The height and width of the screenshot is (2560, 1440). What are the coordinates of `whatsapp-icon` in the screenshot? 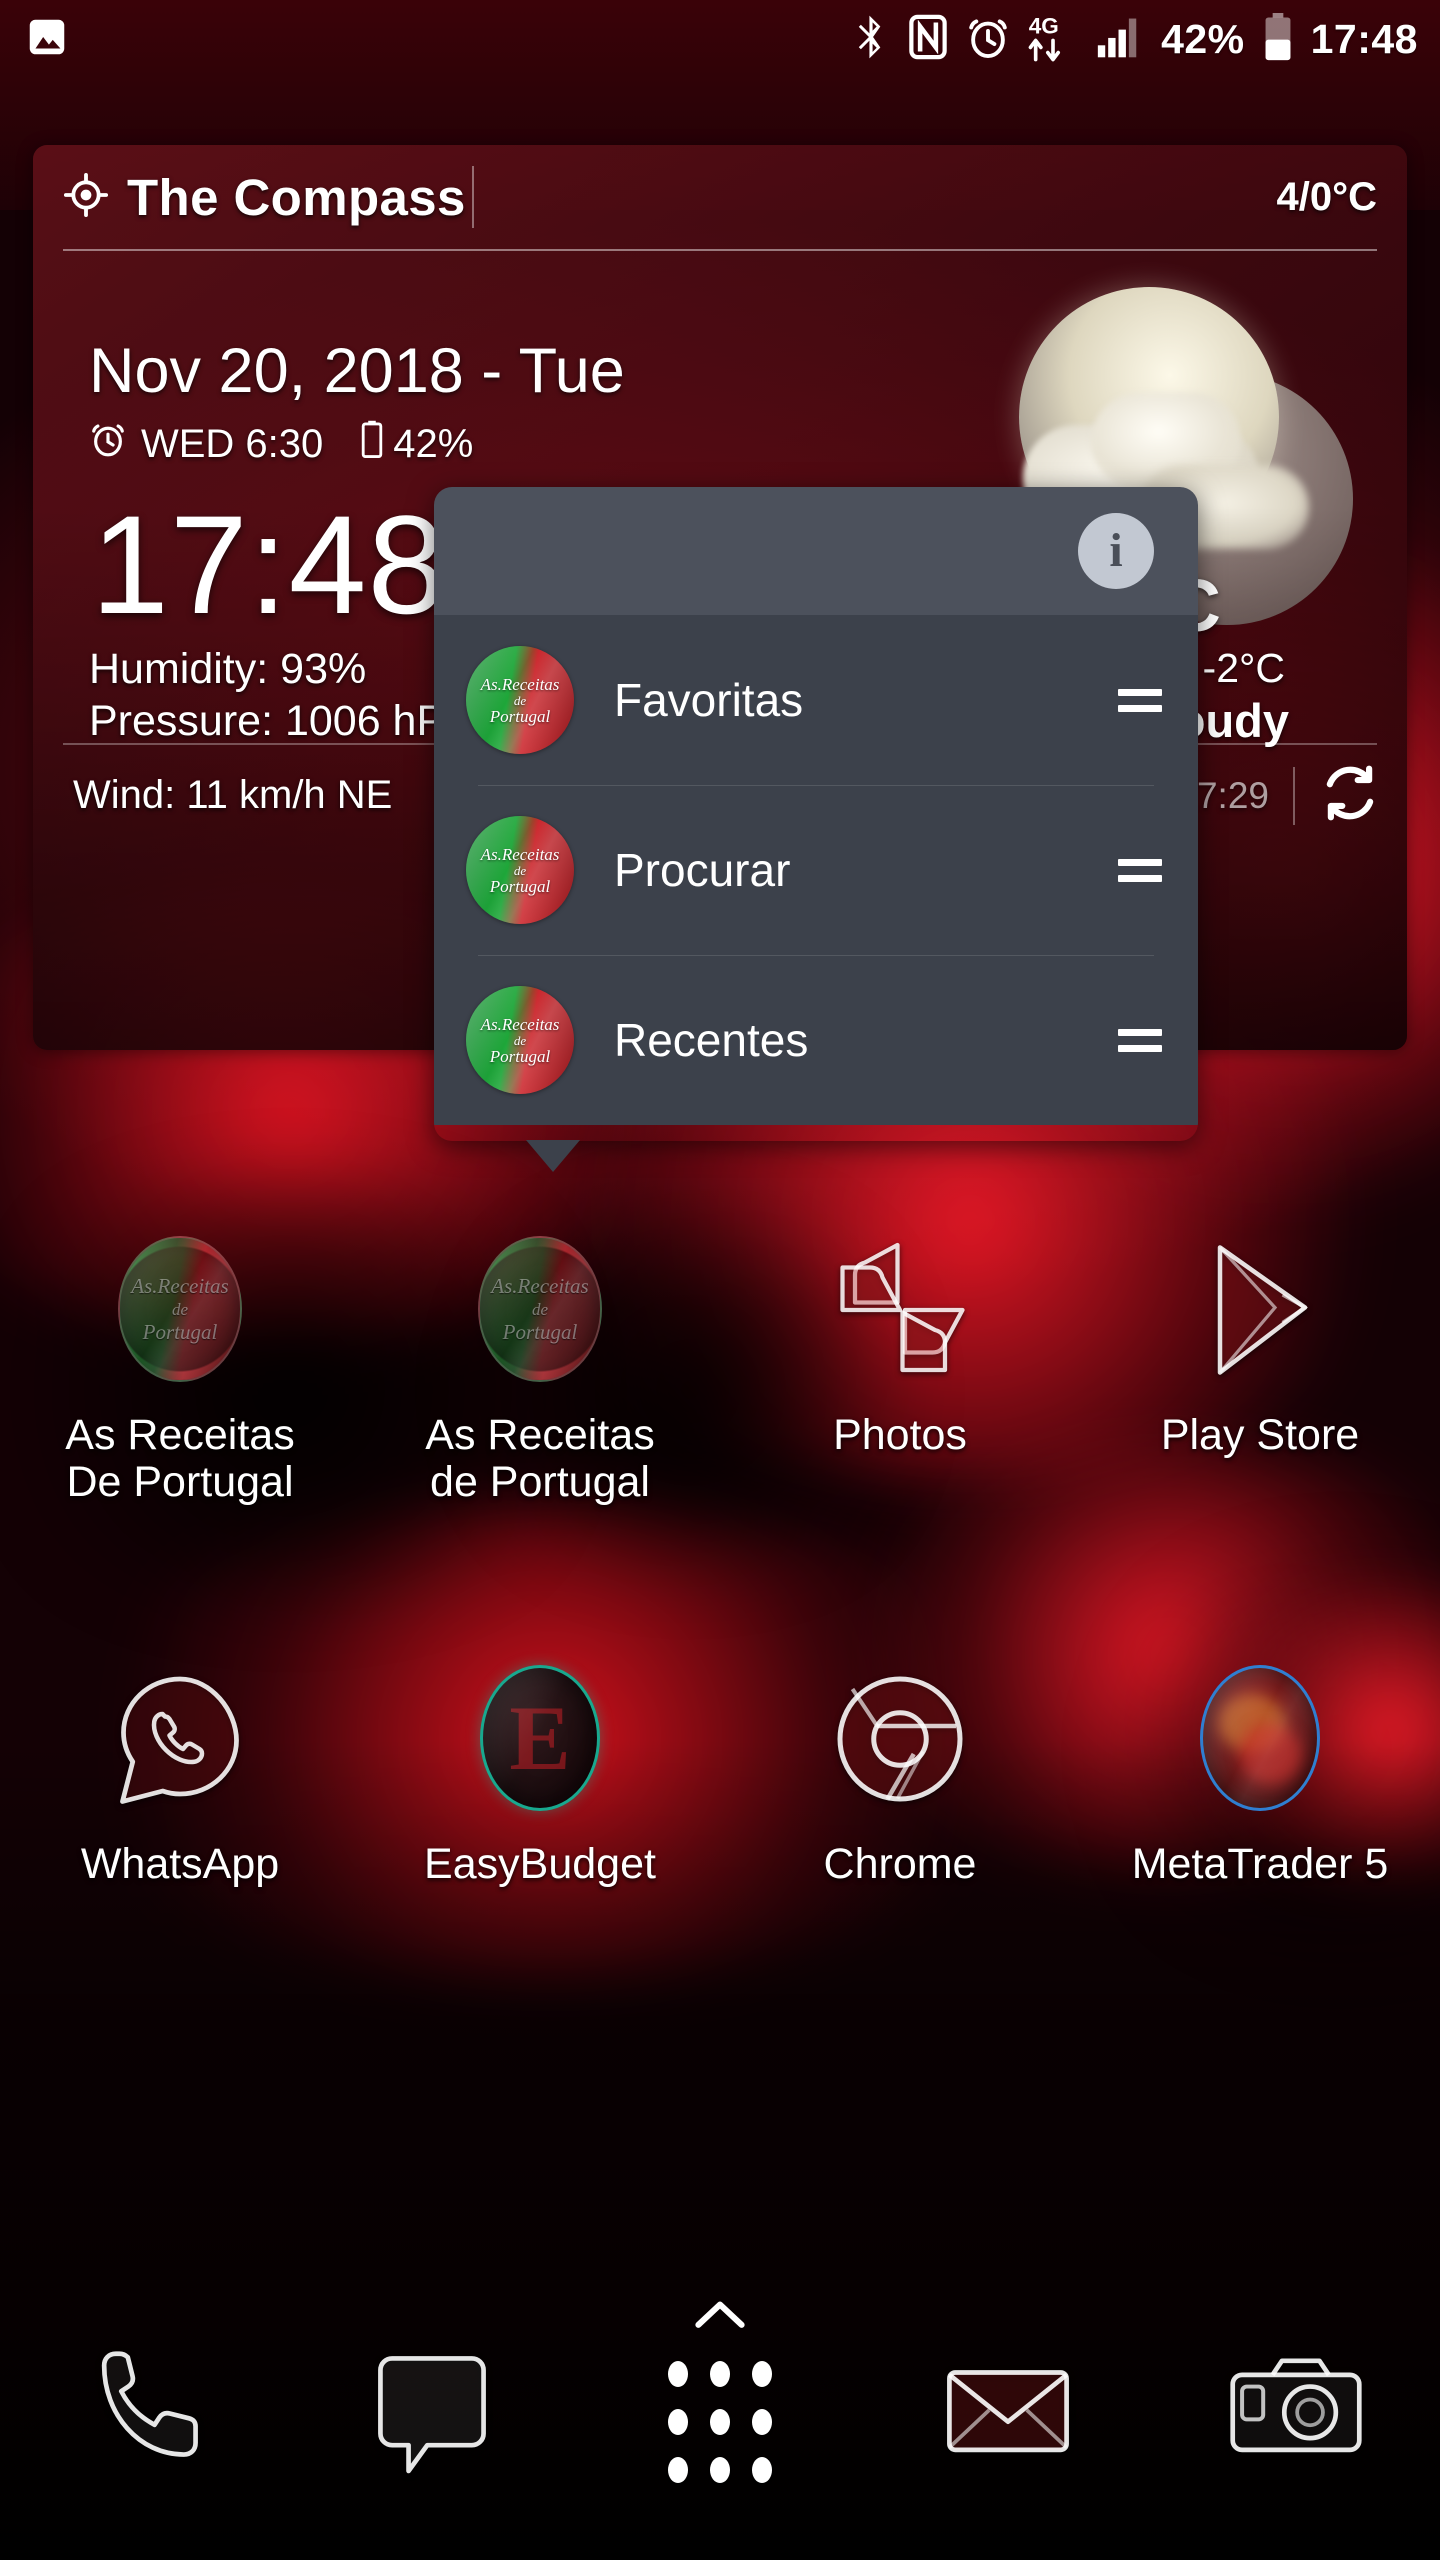 It's located at (180, 1739).